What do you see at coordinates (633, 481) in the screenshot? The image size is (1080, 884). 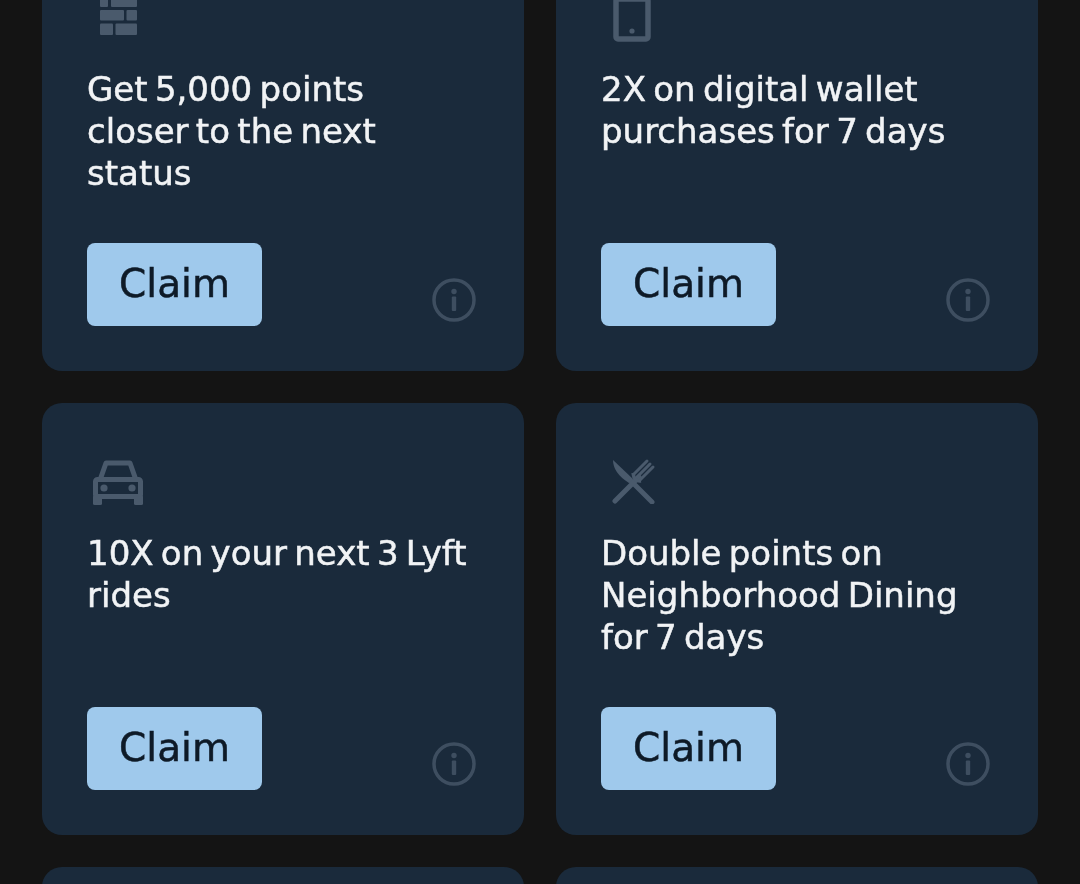 I see `fork-and-knife-icon` at bounding box center [633, 481].